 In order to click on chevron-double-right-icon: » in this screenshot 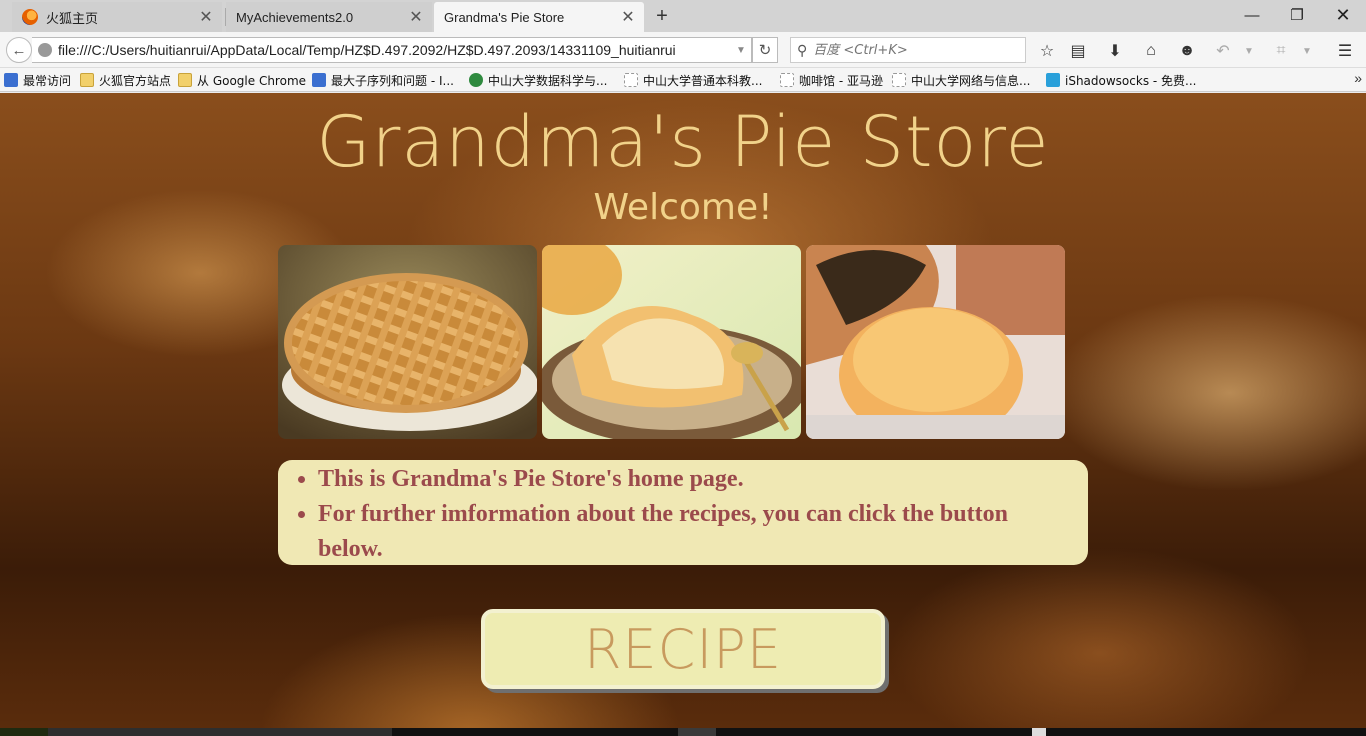, I will do `click(1358, 78)`.